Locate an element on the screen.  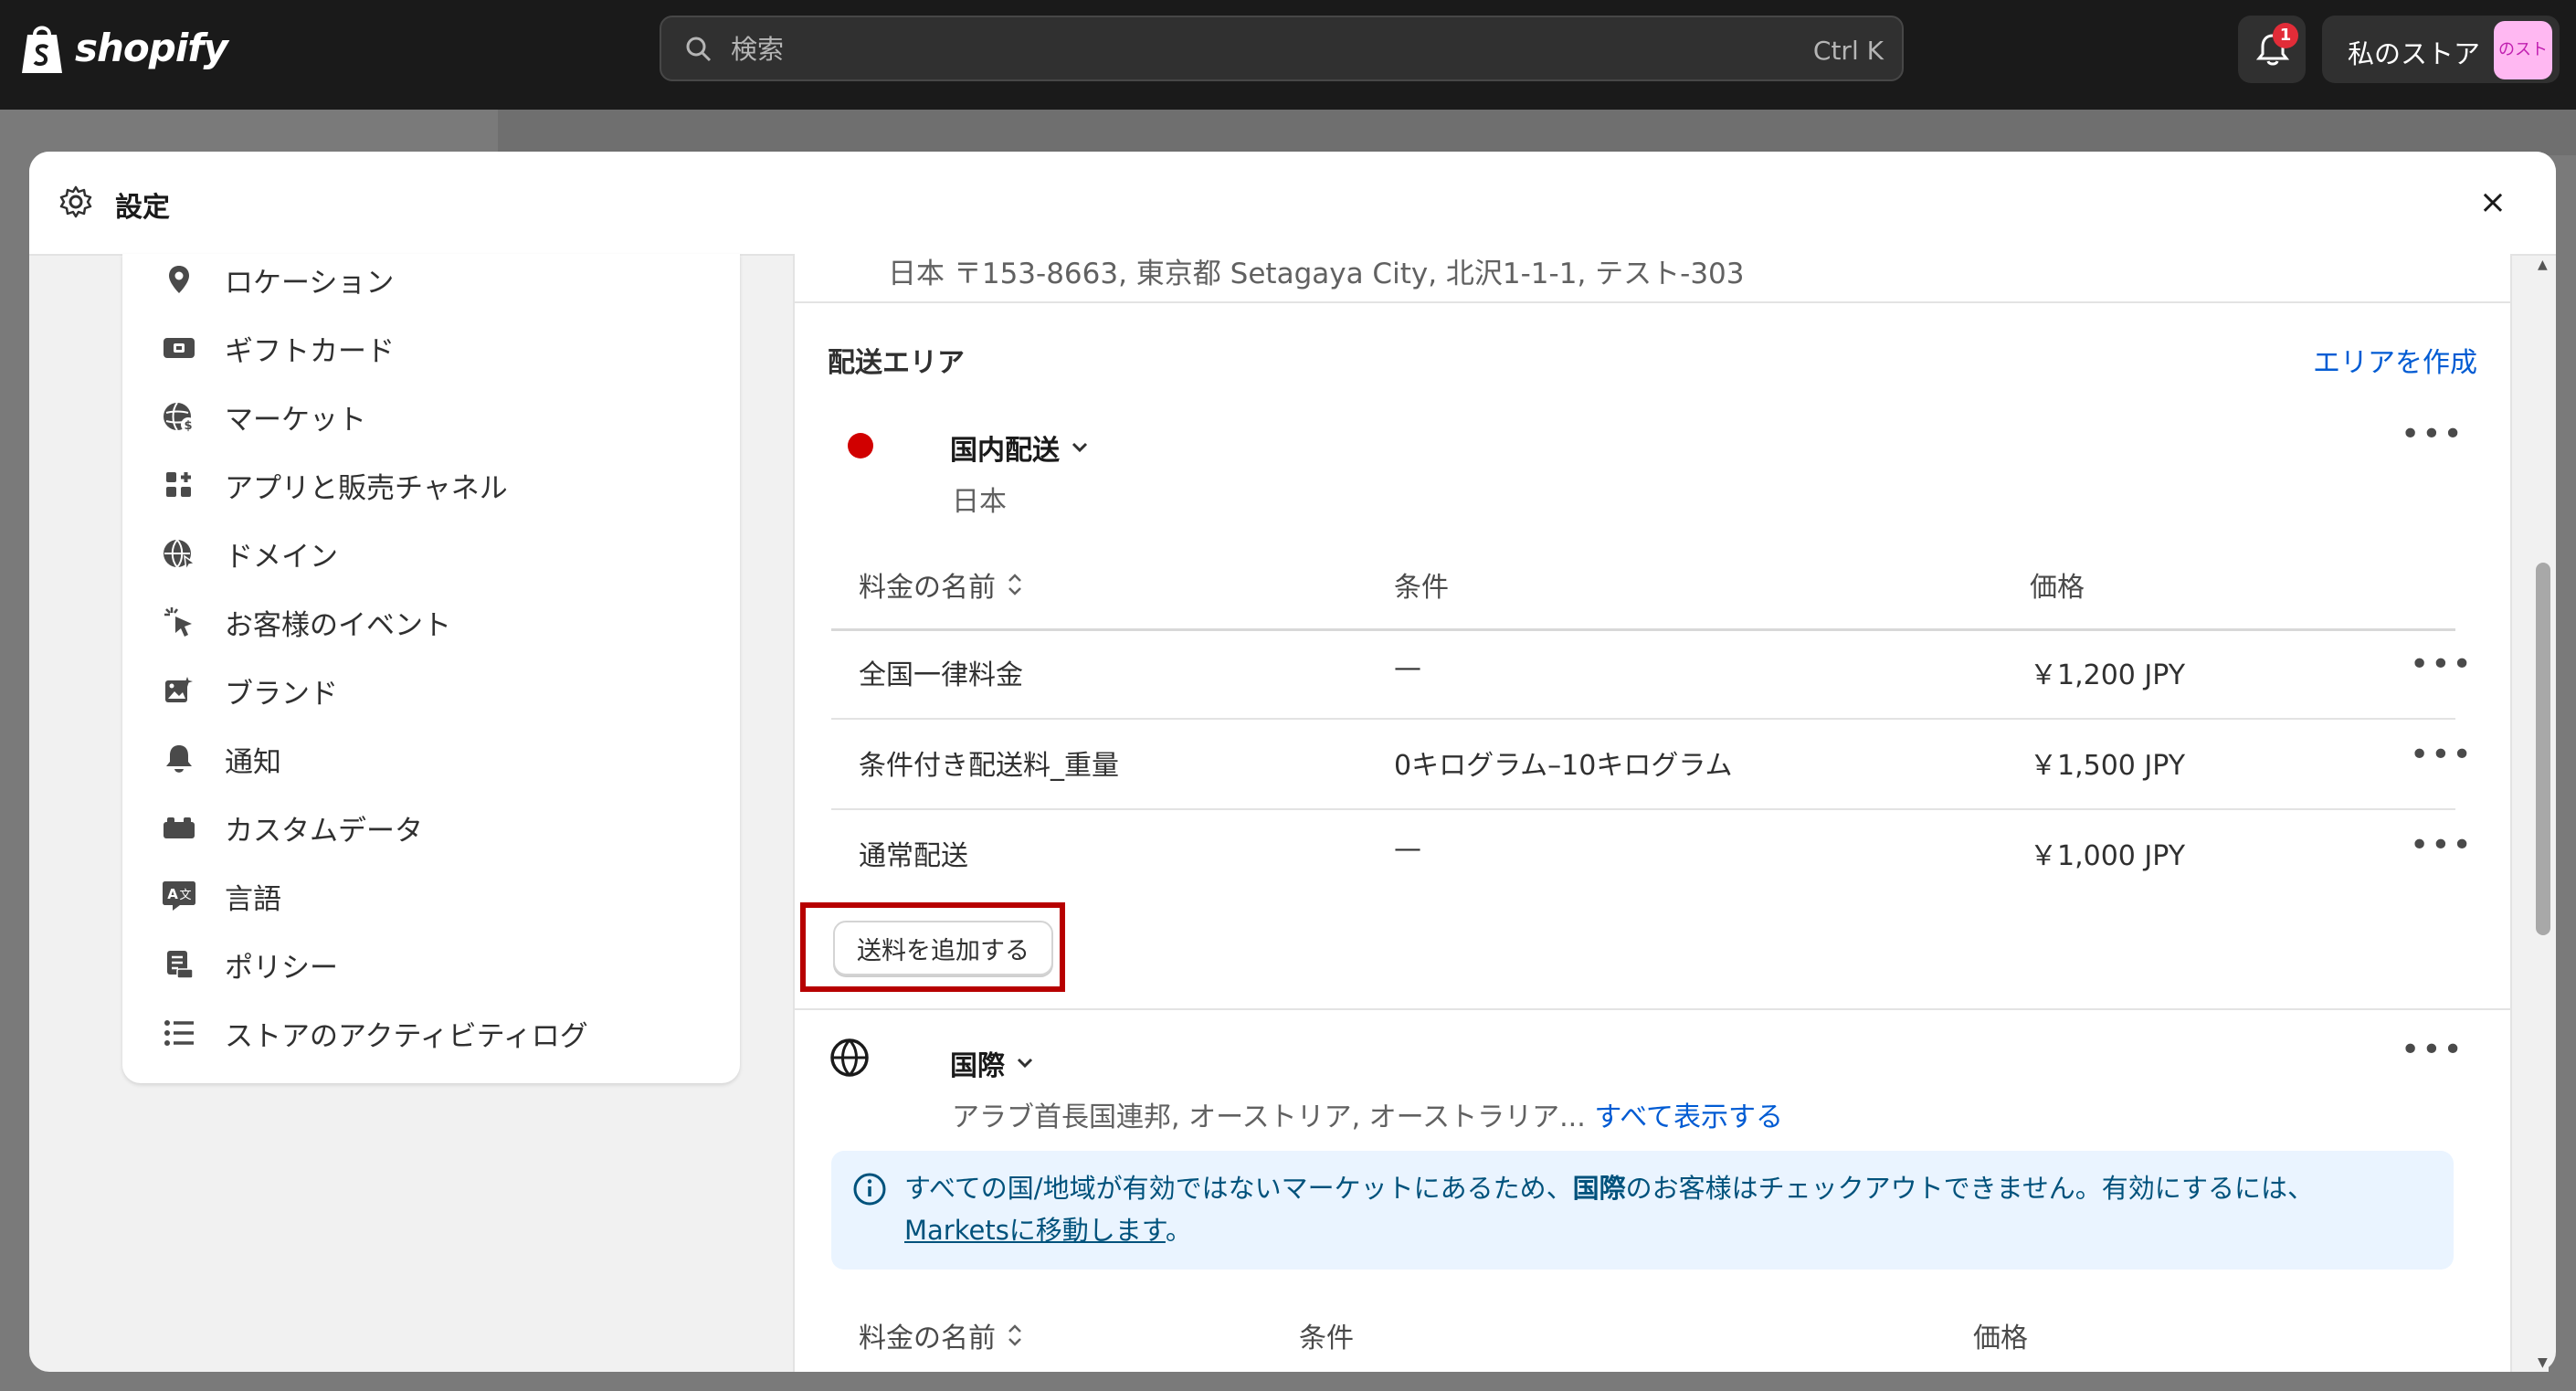
bell-icon is located at coordinates (179, 759).